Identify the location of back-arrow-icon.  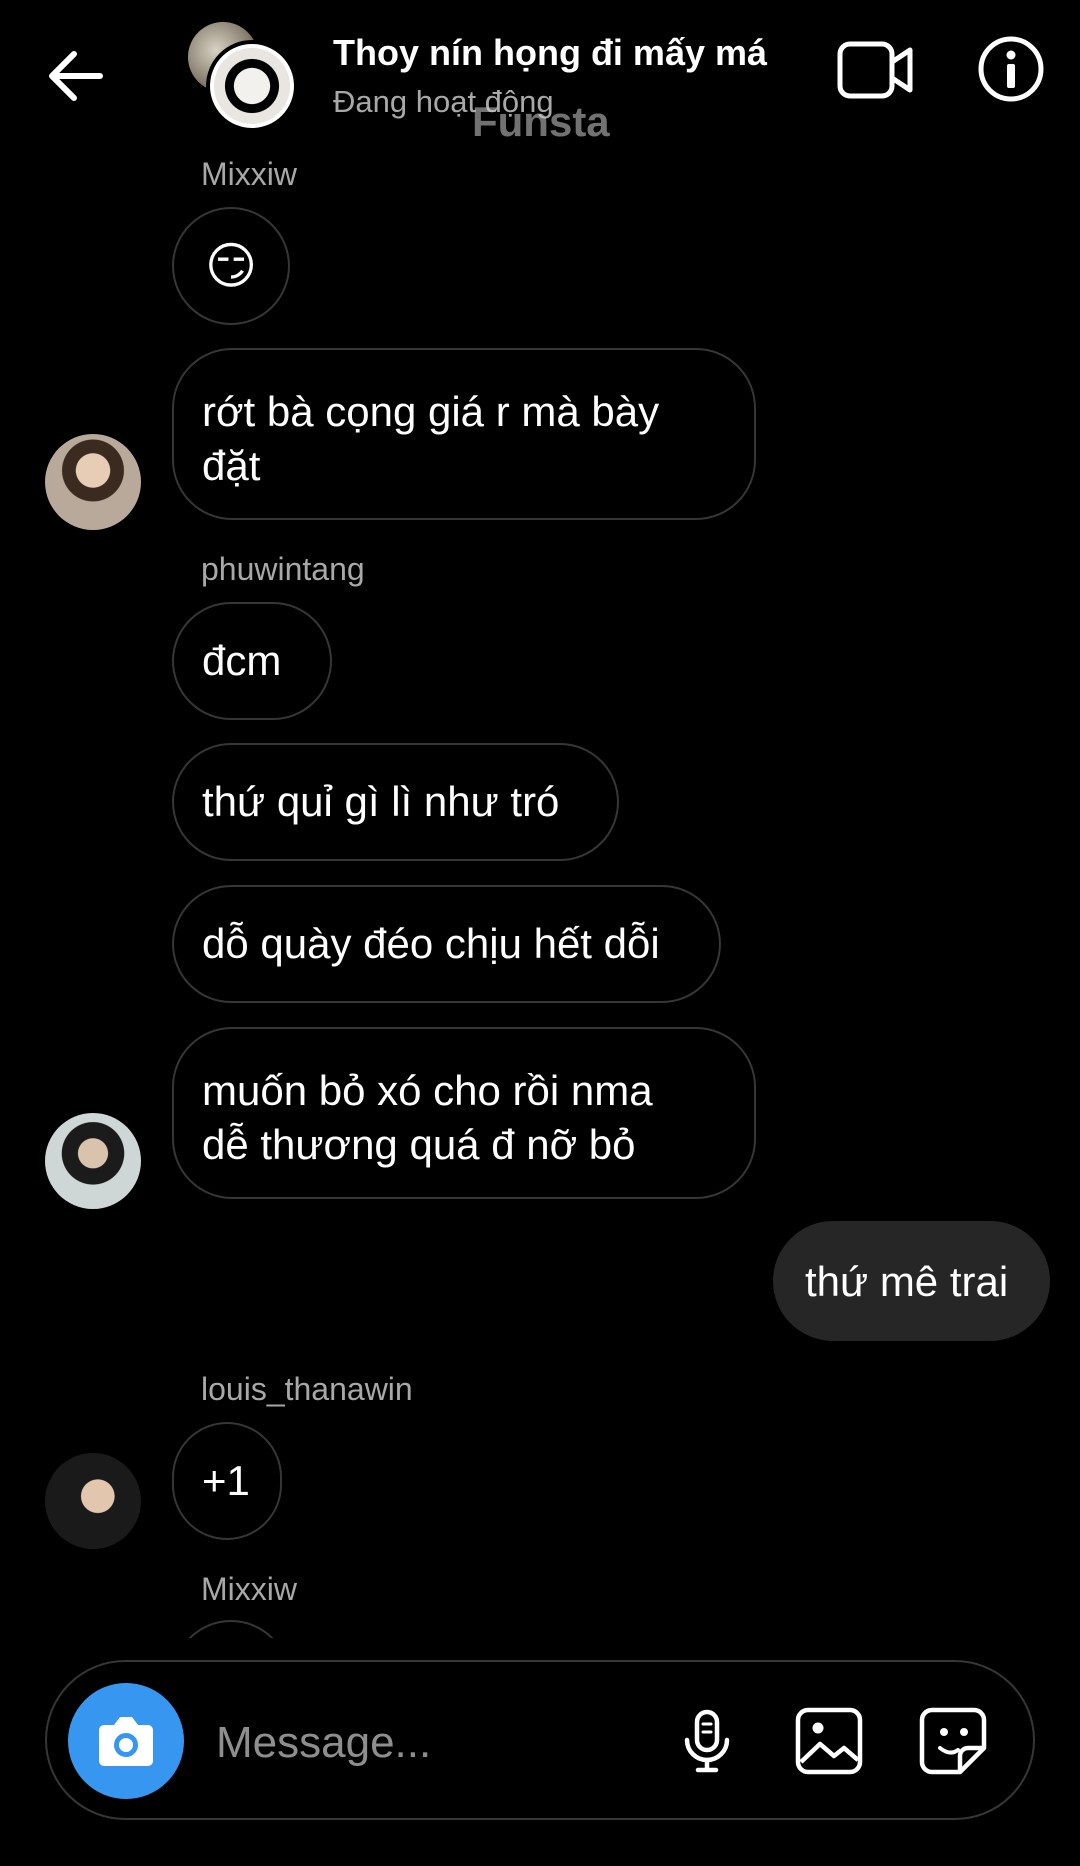
(76, 76).